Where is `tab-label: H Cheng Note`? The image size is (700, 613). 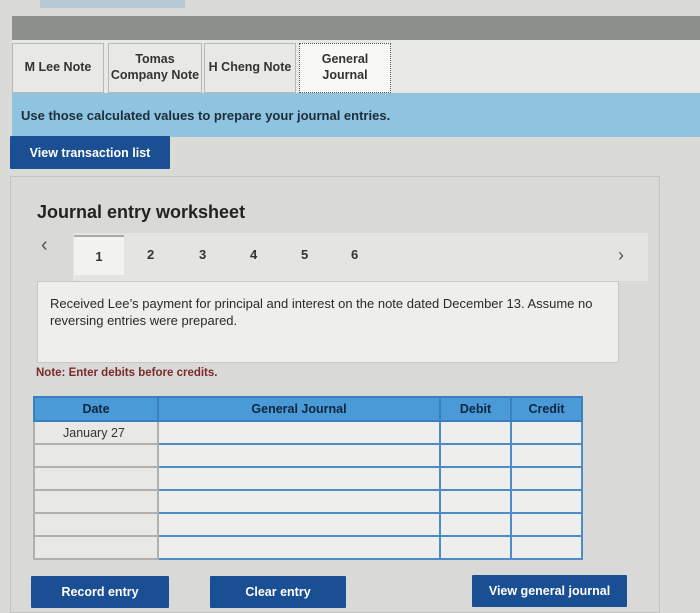
tab-label: H Cheng Note is located at coordinates (250, 67).